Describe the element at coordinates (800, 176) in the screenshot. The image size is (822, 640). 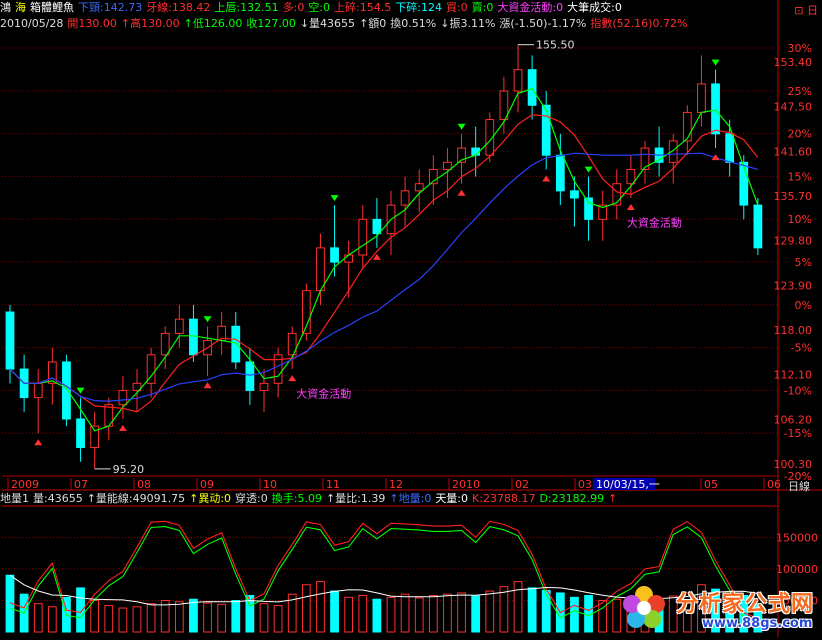
I see `percent-label: 15%` at that location.